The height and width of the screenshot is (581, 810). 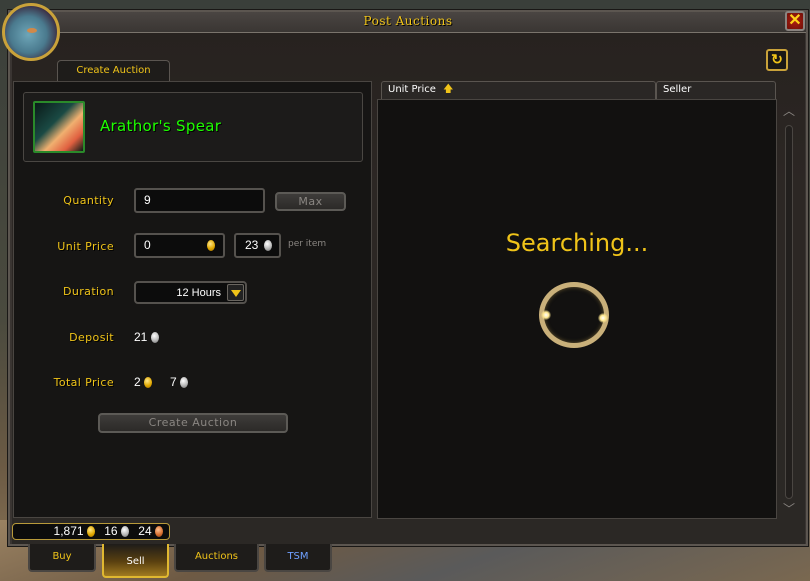 What do you see at coordinates (137, 382) in the screenshot?
I see `total-gold: 2` at bounding box center [137, 382].